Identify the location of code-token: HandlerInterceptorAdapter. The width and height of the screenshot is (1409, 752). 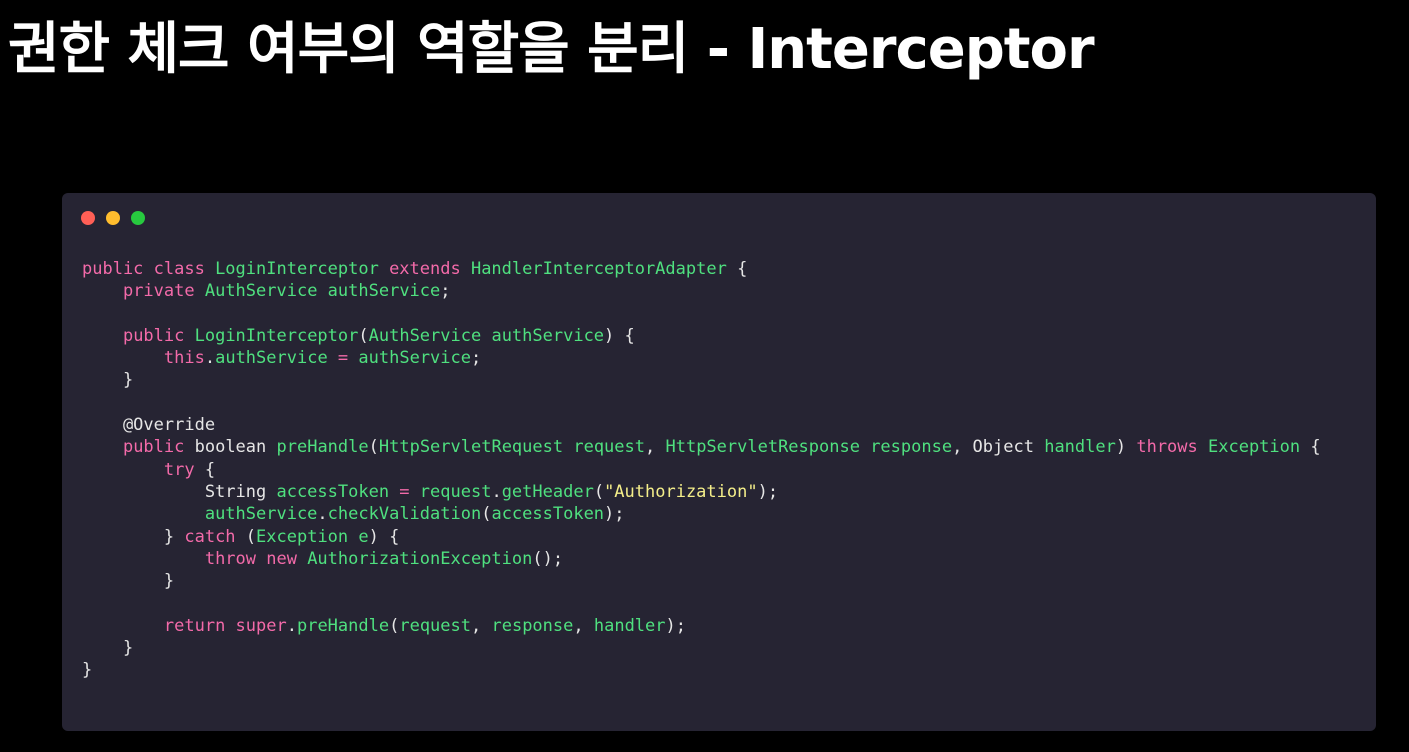
(604, 269).